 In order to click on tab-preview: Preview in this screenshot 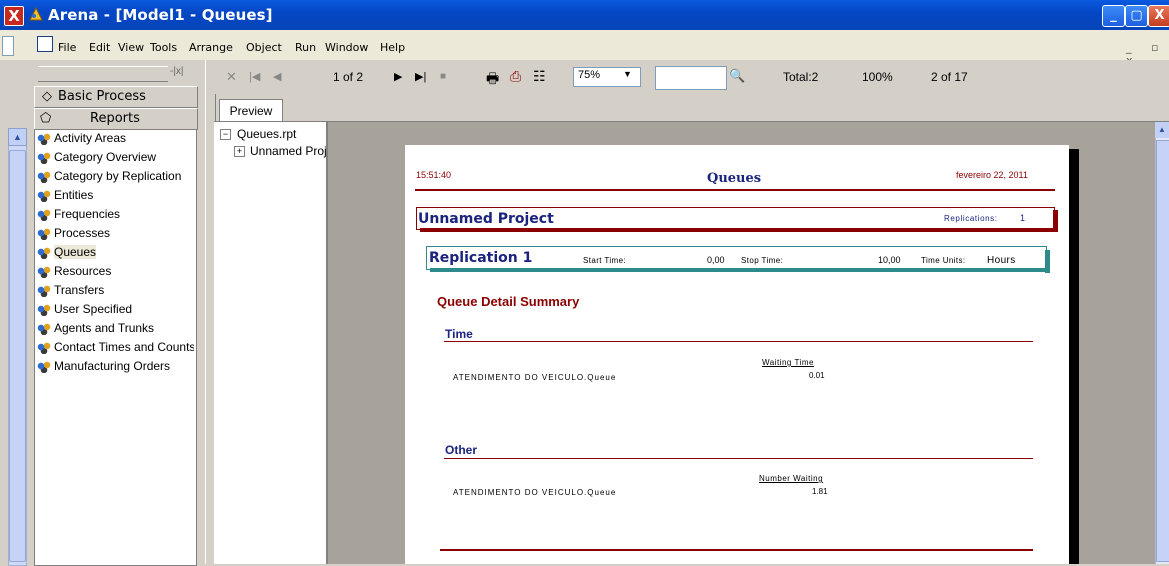, I will do `click(251, 110)`.